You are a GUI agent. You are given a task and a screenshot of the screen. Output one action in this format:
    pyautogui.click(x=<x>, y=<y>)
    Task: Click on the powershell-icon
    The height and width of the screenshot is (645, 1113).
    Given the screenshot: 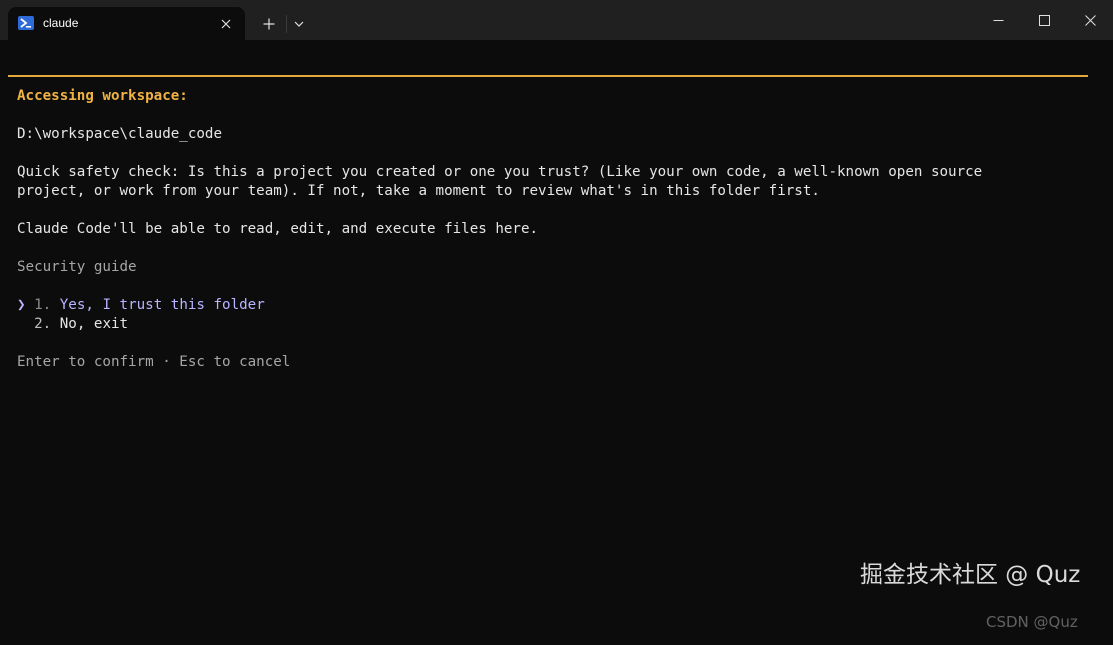 What is the action you would take?
    pyautogui.click(x=26, y=23)
    